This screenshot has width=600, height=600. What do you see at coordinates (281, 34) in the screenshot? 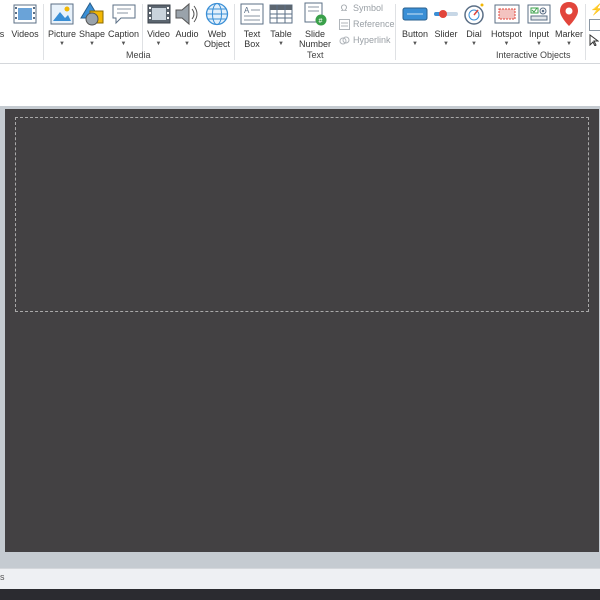
I see `table-label: Table` at bounding box center [281, 34].